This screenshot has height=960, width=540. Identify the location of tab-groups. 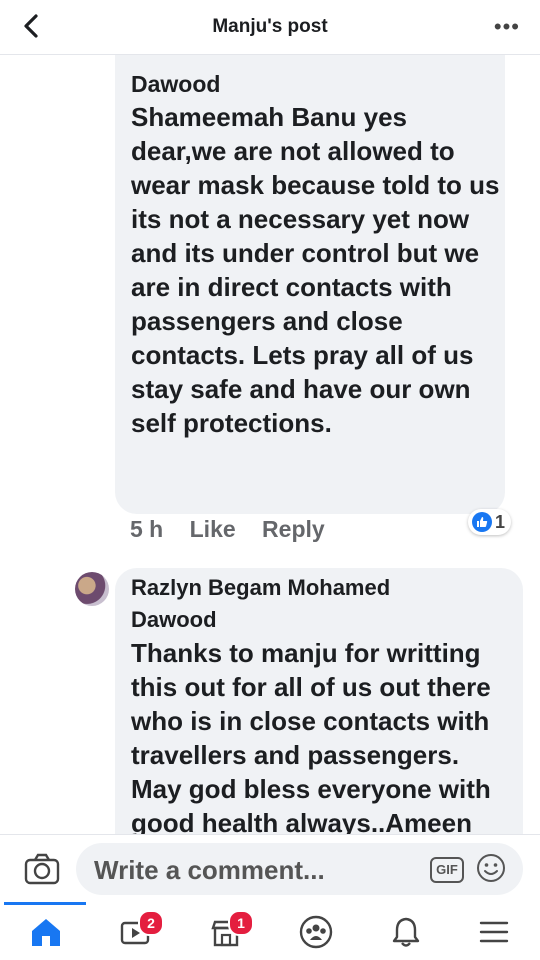
(316, 932).